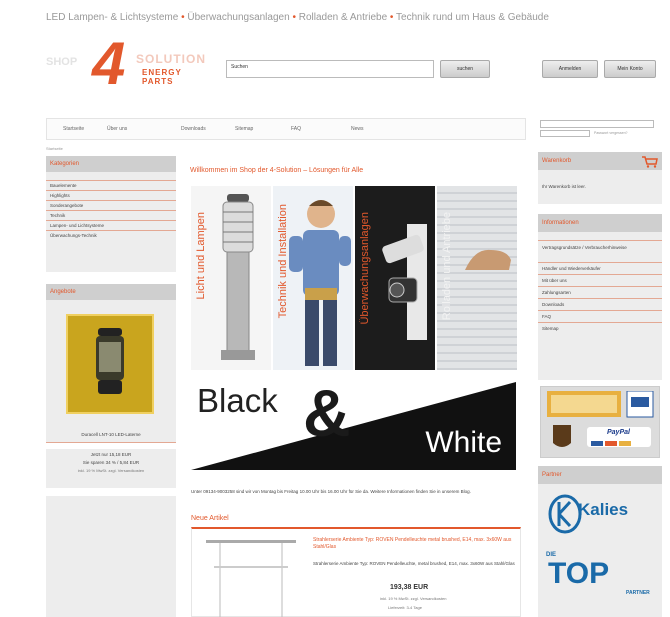  I want to click on category-item: Bauelemente, so click(111, 185).